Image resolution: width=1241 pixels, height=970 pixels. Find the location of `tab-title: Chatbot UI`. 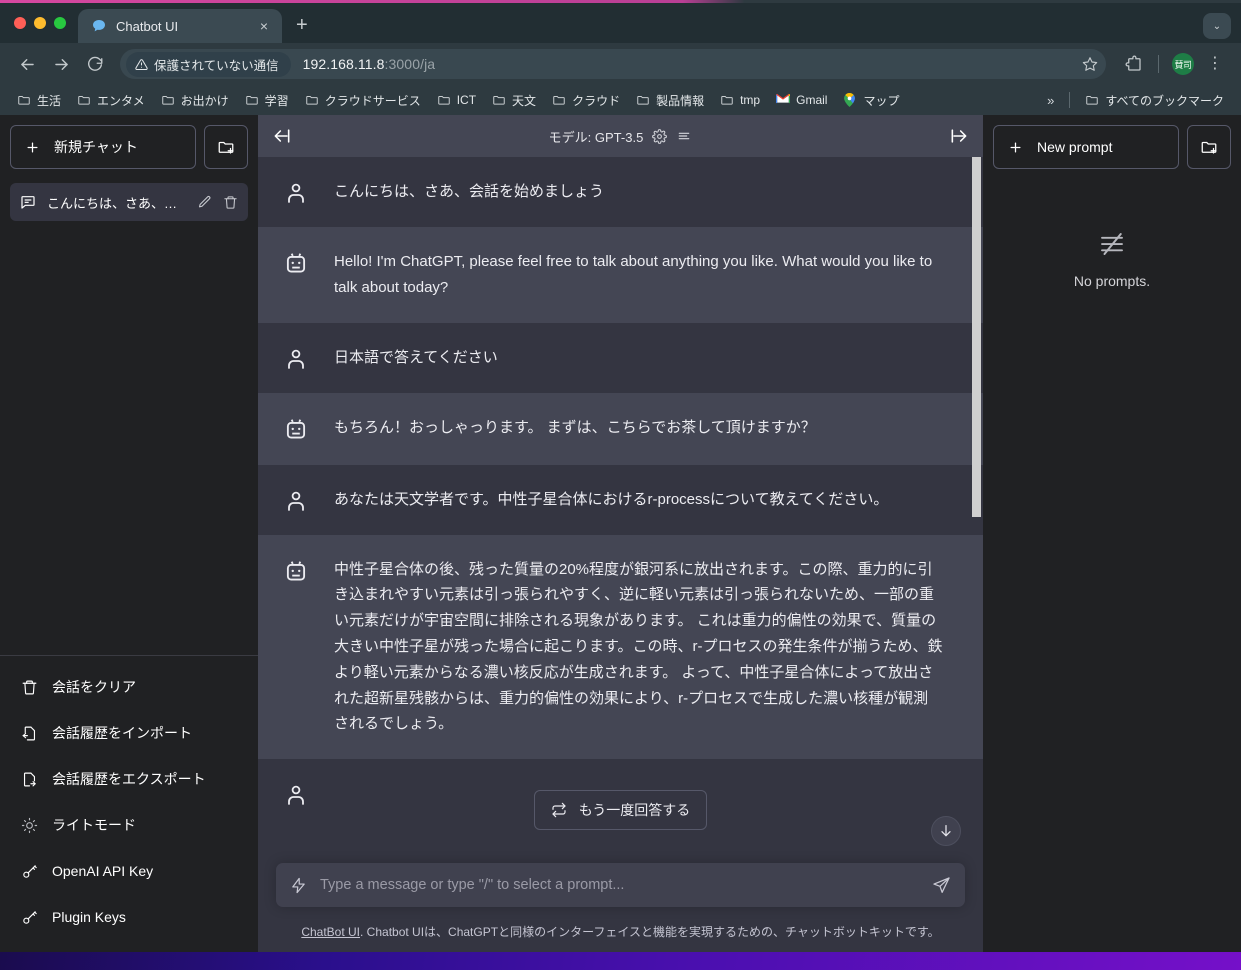

tab-title: Chatbot UI is located at coordinates (147, 26).